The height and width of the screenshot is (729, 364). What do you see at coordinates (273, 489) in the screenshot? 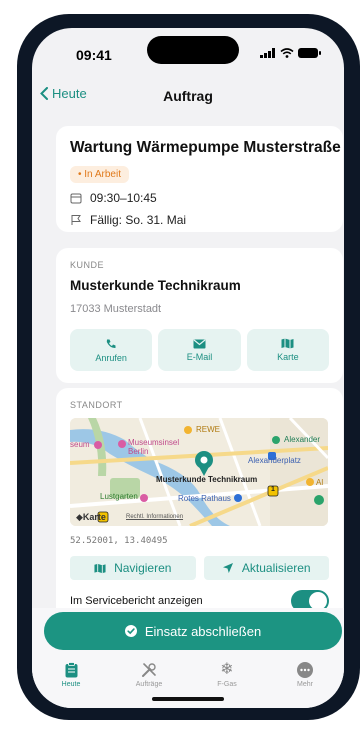
I see `map-label-route-number: 1` at bounding box center [273, 489].